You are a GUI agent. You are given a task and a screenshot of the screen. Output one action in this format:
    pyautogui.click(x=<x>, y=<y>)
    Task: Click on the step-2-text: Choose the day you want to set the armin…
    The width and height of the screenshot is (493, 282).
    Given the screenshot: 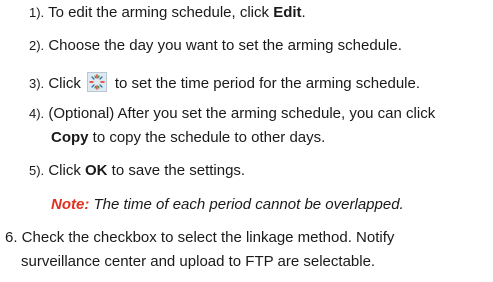 What is the action you would take?
    pyautogui.click(x=223, y=45)
    